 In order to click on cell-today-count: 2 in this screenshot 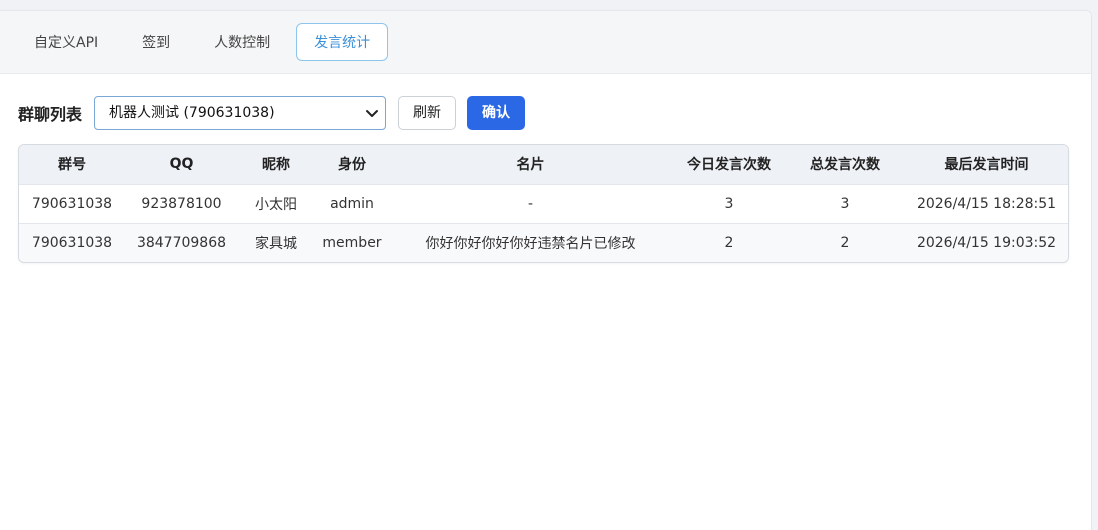, I will do `click(729, 242)`.